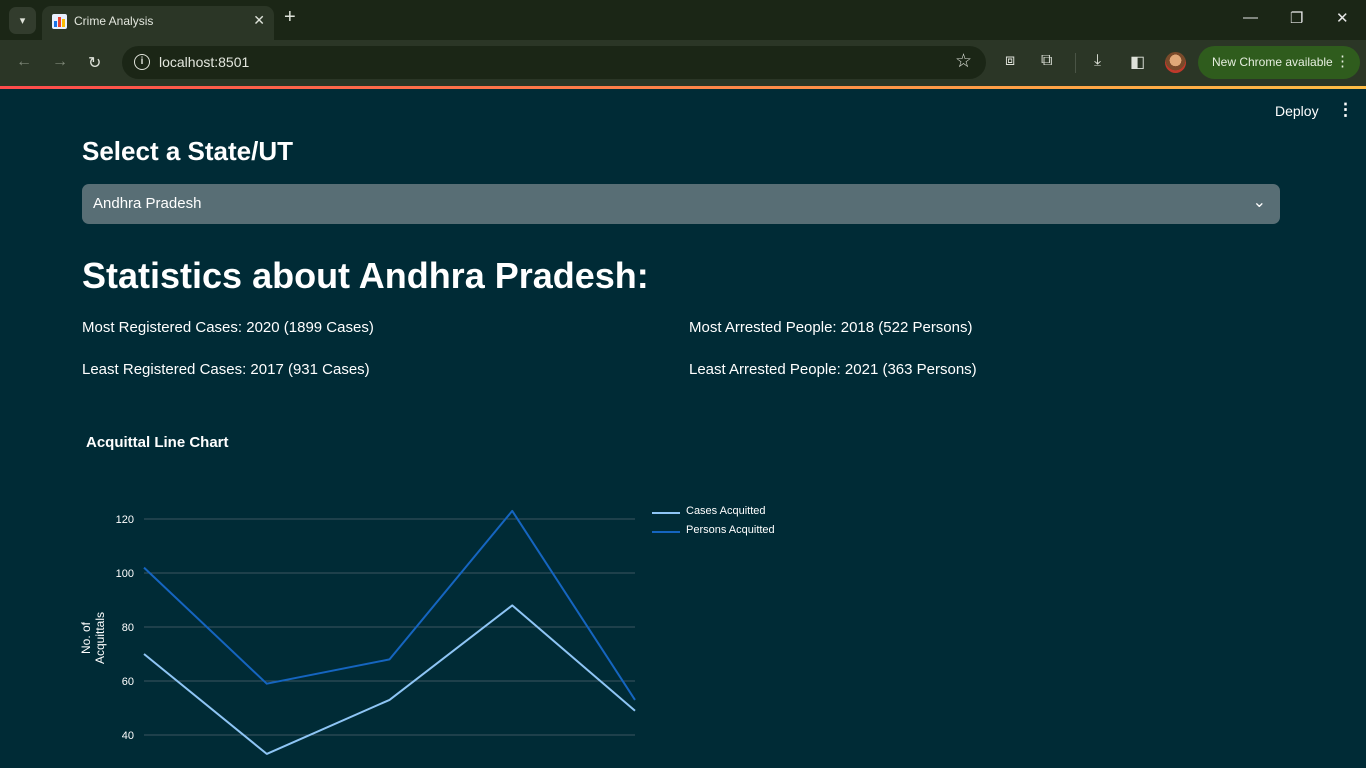  I want to click on more-vert-icon: ⋮, so click(1342, 61).